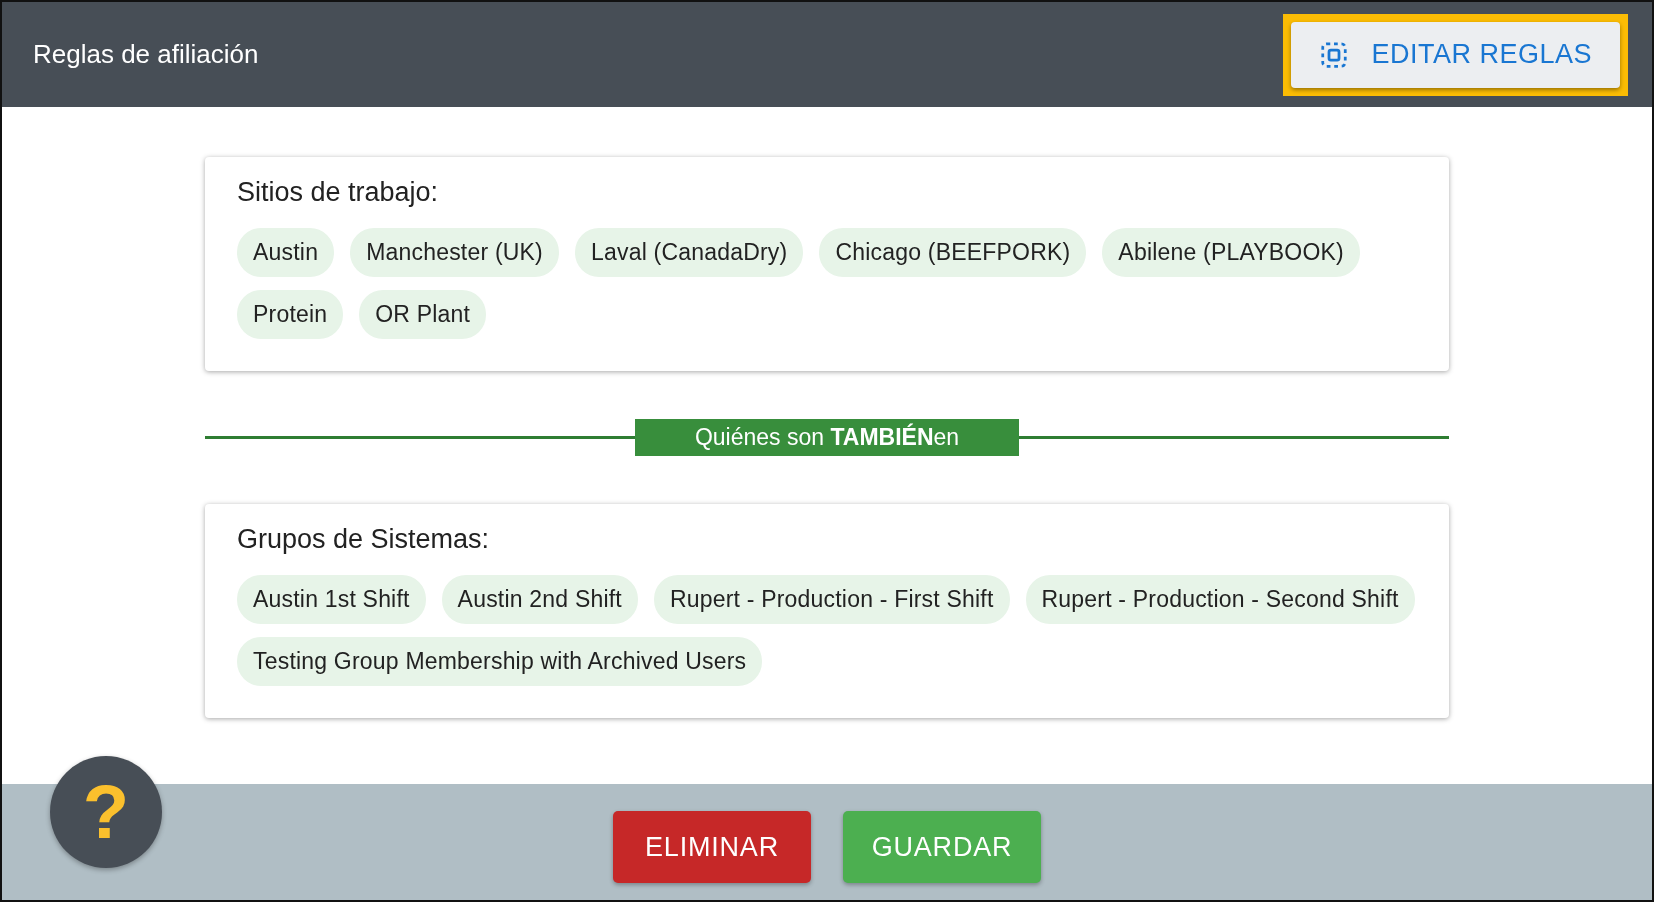 The width and height of the screenshot is (1654, 902). Describe the element at coordinates (500, 661) in the screenshot. I see `chip: Testing Group Membership with Archived Users` at that location.